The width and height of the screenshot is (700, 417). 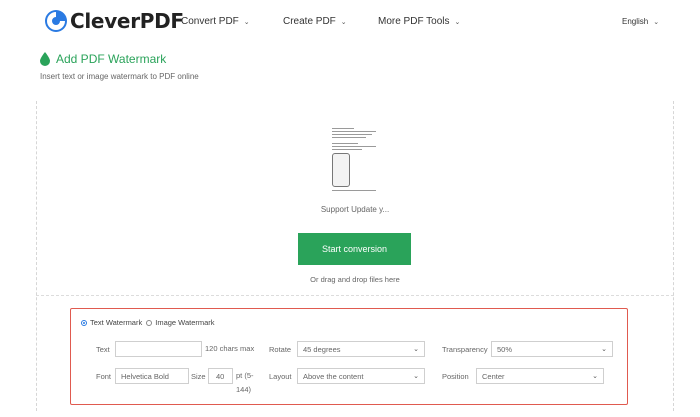 I want to click on text-label: Text, so click(x=103, y=349).